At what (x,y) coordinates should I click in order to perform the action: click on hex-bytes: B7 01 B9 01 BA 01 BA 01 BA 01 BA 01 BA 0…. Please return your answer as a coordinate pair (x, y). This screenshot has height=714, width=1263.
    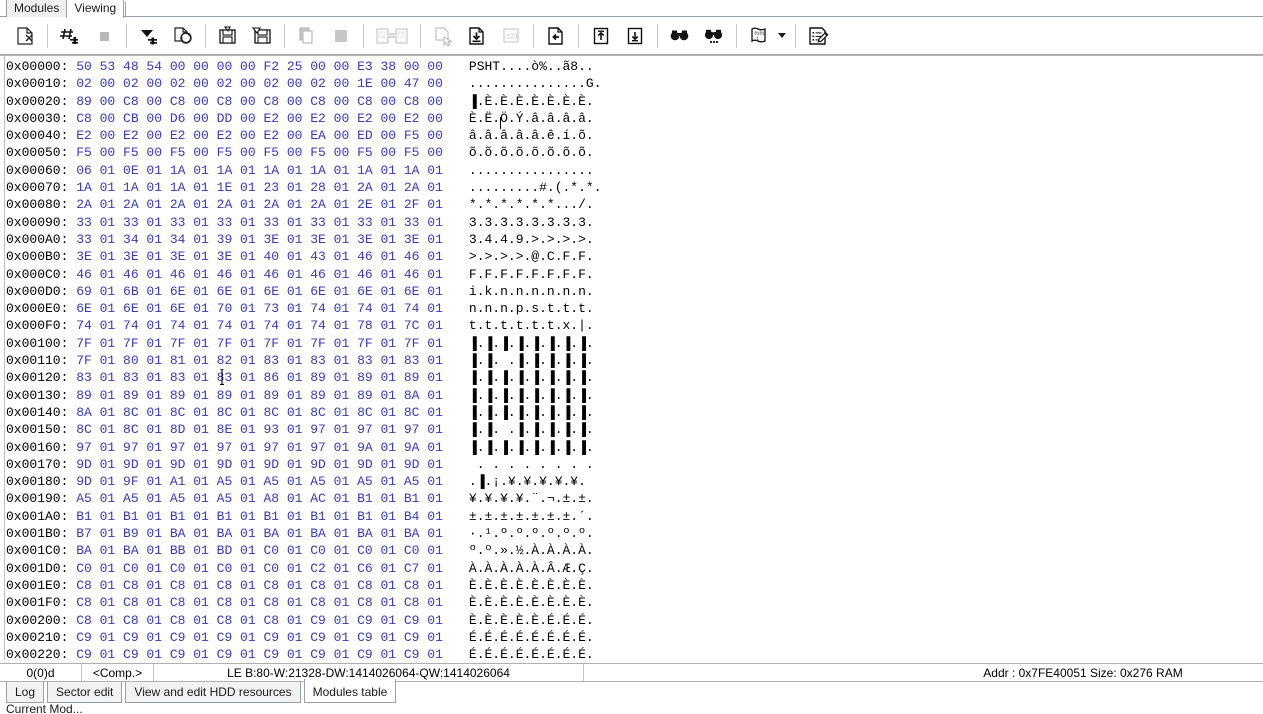
    Looking at the image, I should click on (259, 533).